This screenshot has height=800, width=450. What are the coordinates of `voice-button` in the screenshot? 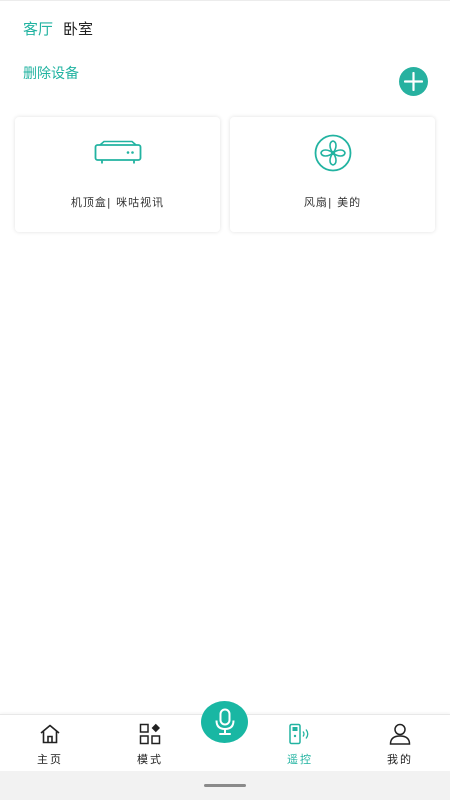 It's located at (224, 722).